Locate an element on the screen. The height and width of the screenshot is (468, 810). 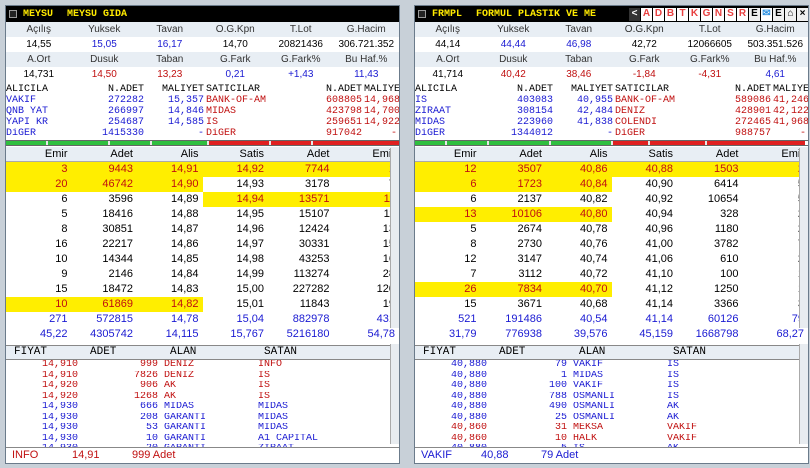
depth-row: 12350740,8640,8815032 is located at coordinates (611, 169).